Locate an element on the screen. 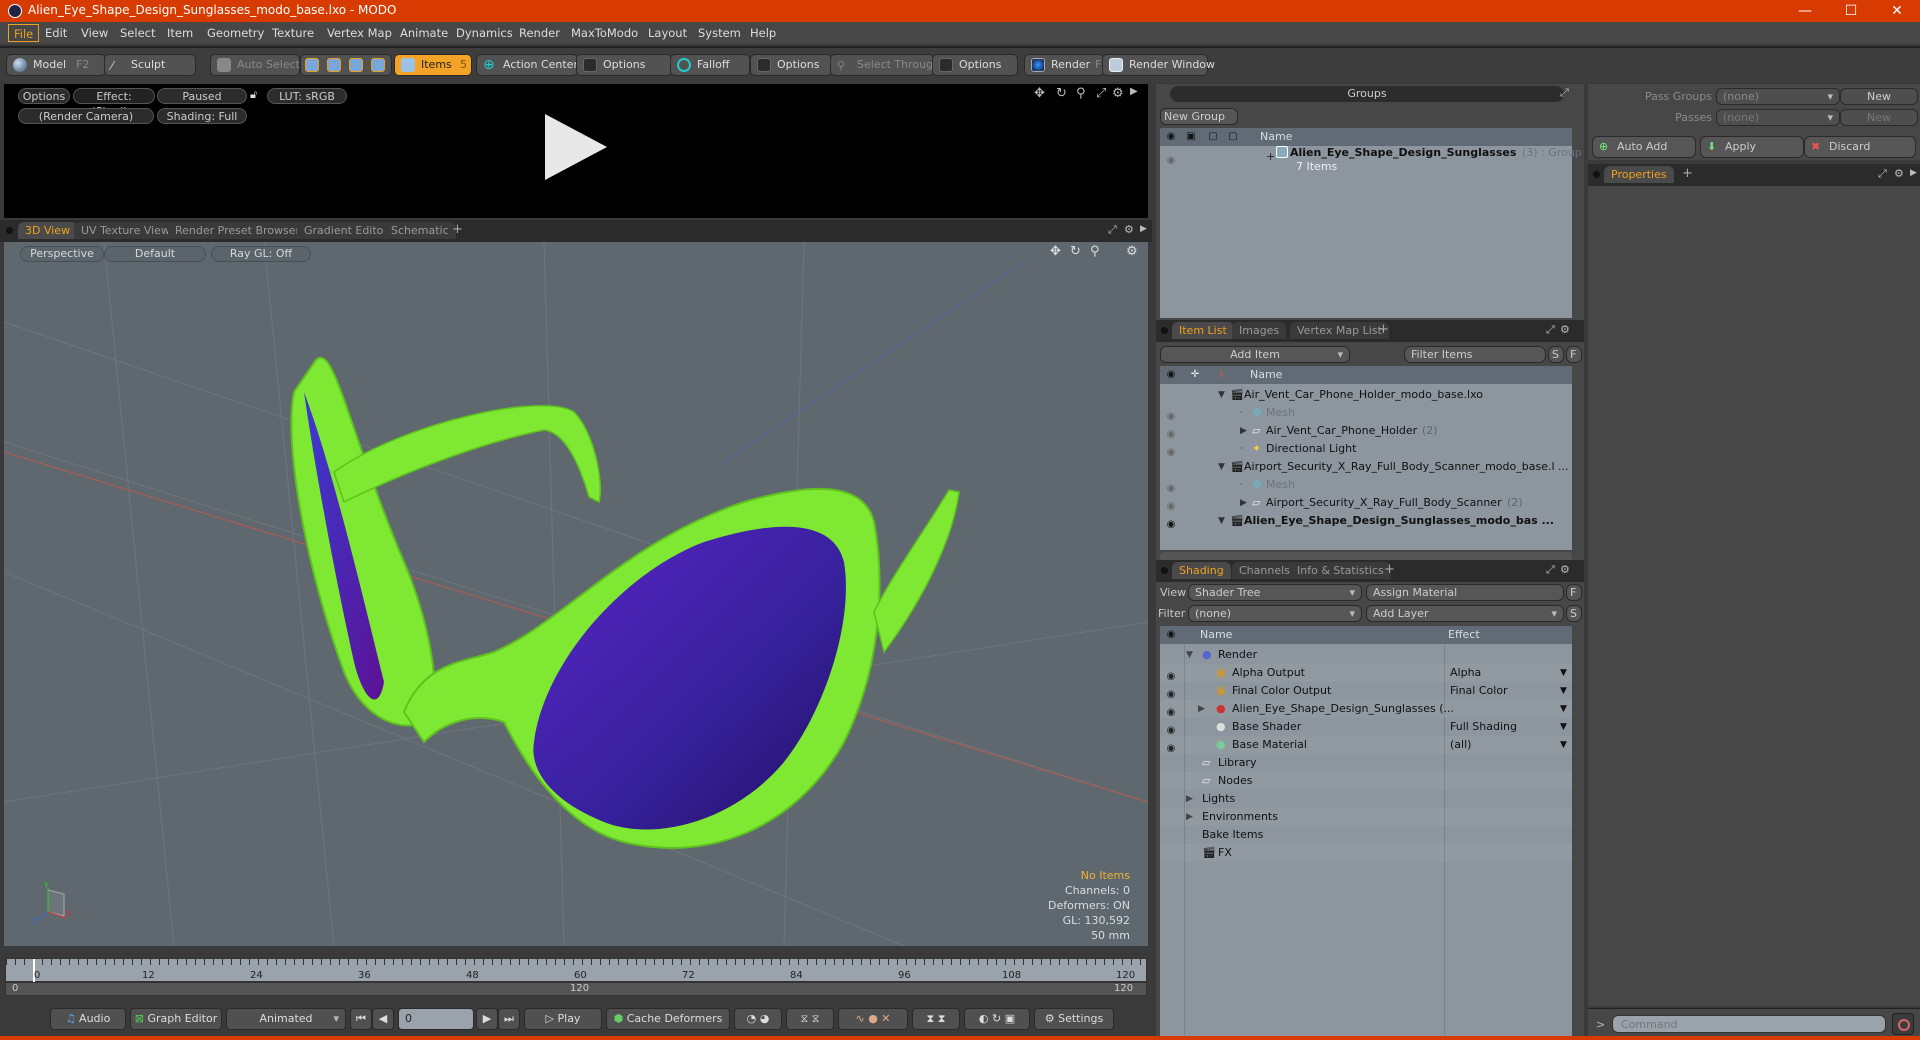  play-icon is located at coordinates (576, 147).